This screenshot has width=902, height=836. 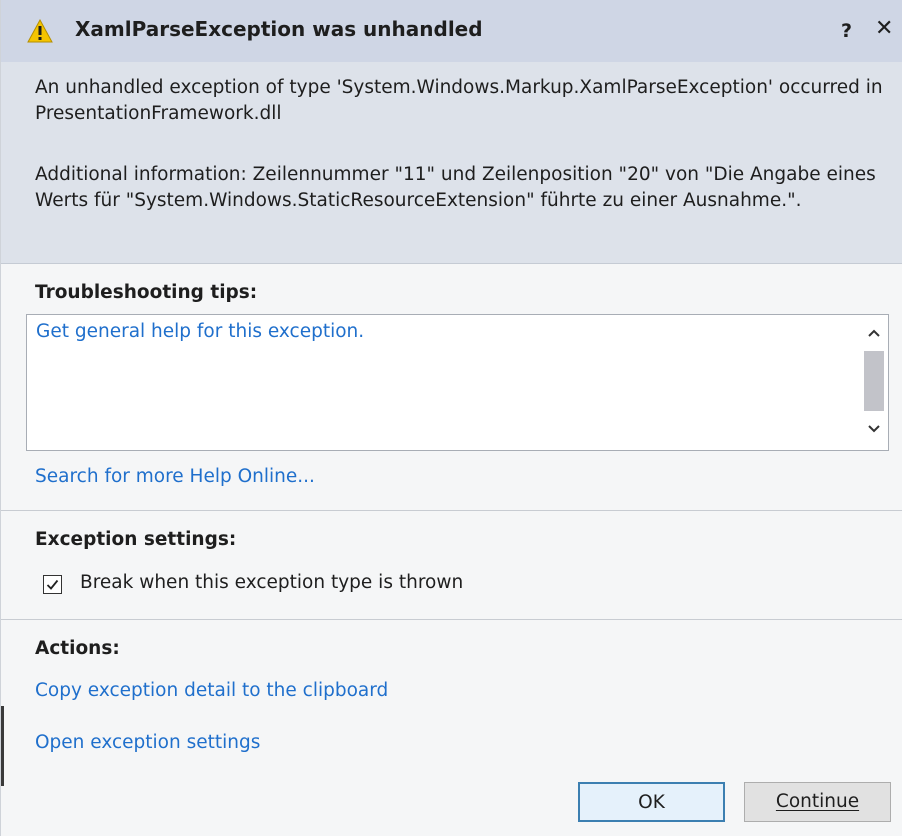 I want to click on troubleshooting-title: Troubleshooting tips:, so click(x=146, y=292).